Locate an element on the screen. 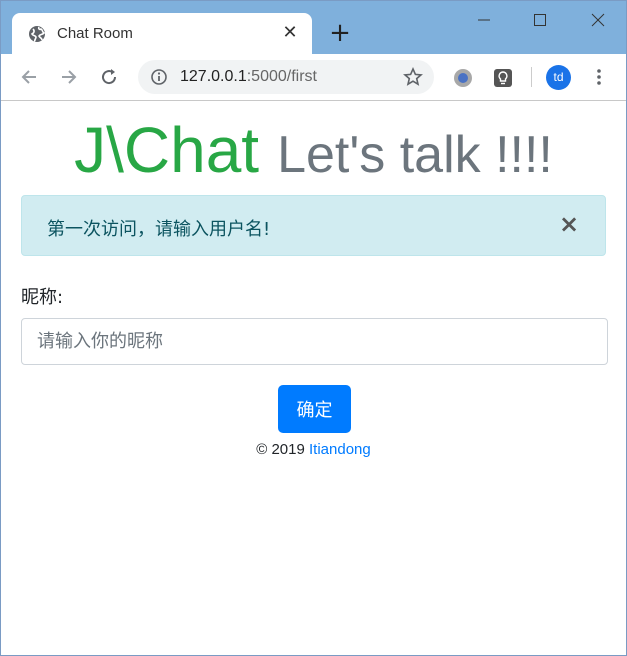 This screenshot has height=656, width=627. page-header: J\Chat Let's talk !!!! is located at coordinates (313, 150).